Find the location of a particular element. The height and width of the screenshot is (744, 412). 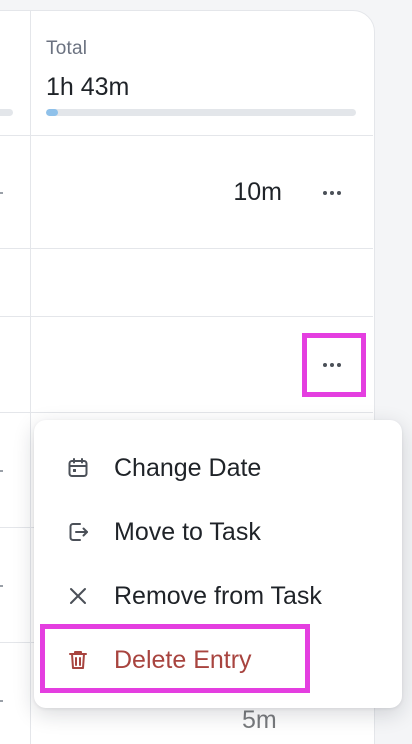

menu-item-change-date: Change Date is located at coordinates (218, 468).